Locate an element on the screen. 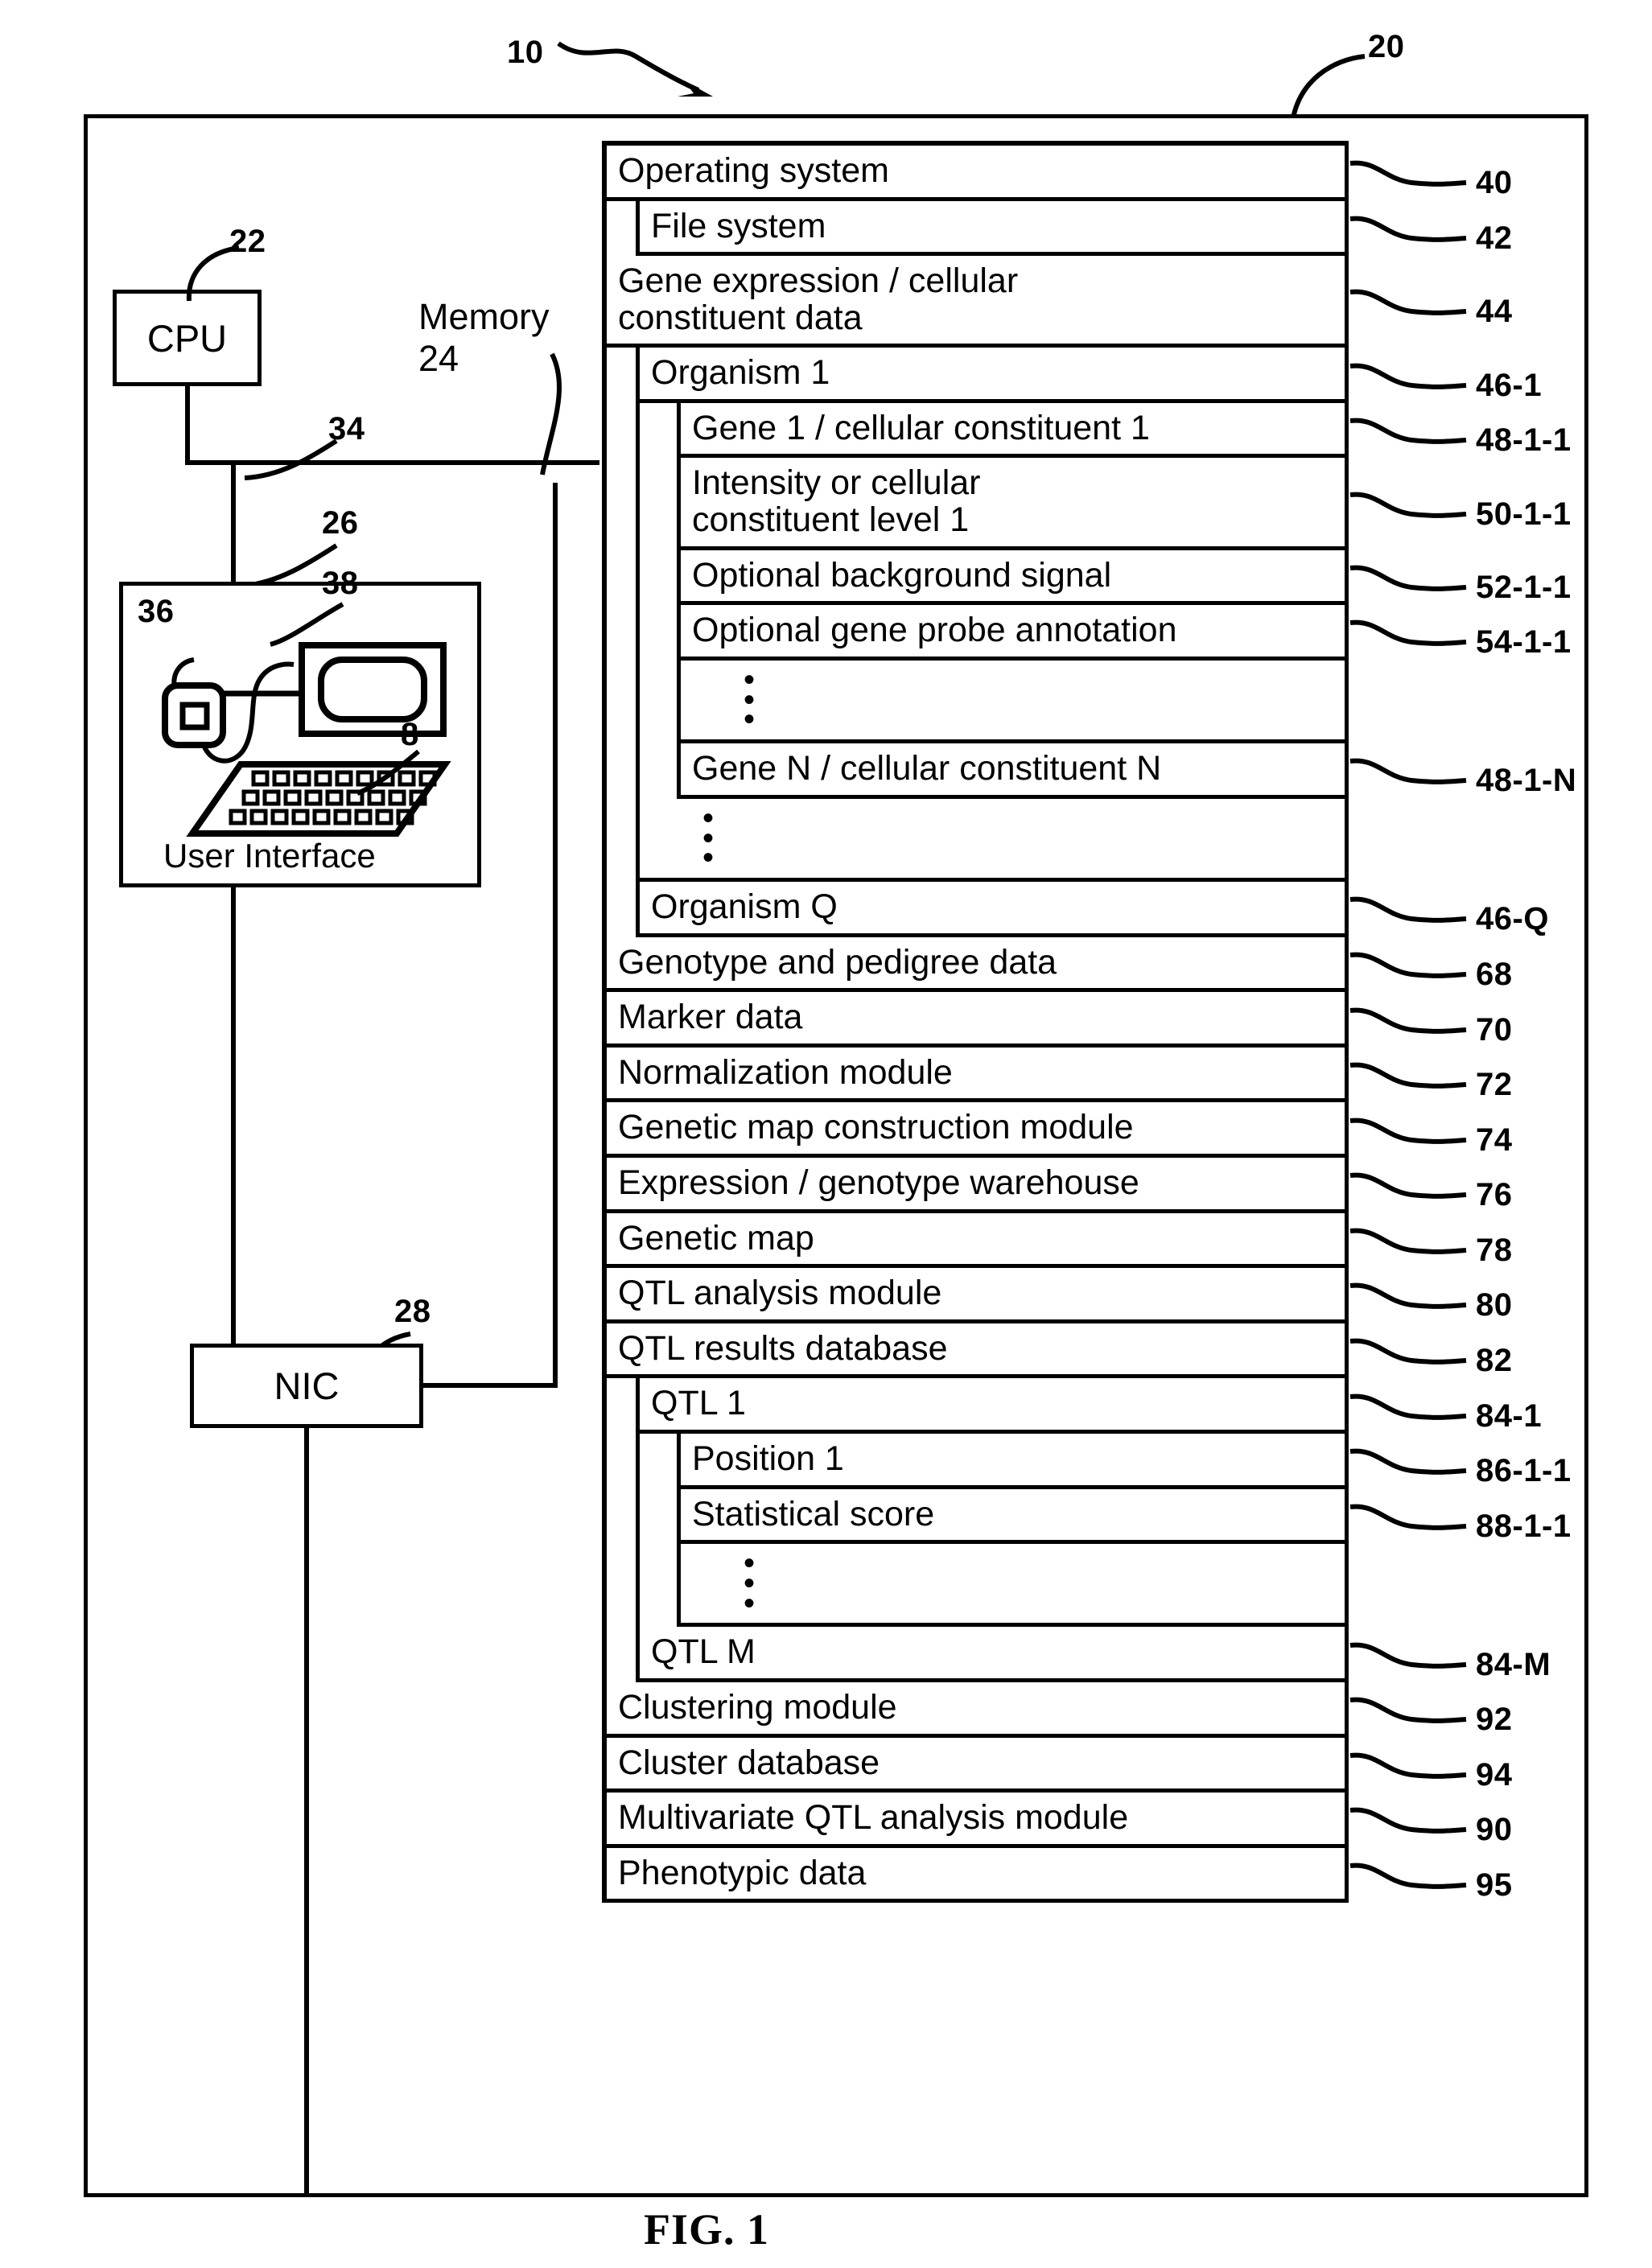  nesting-rail-level-2: Optional background signal is located at coordinates (1013, 578).